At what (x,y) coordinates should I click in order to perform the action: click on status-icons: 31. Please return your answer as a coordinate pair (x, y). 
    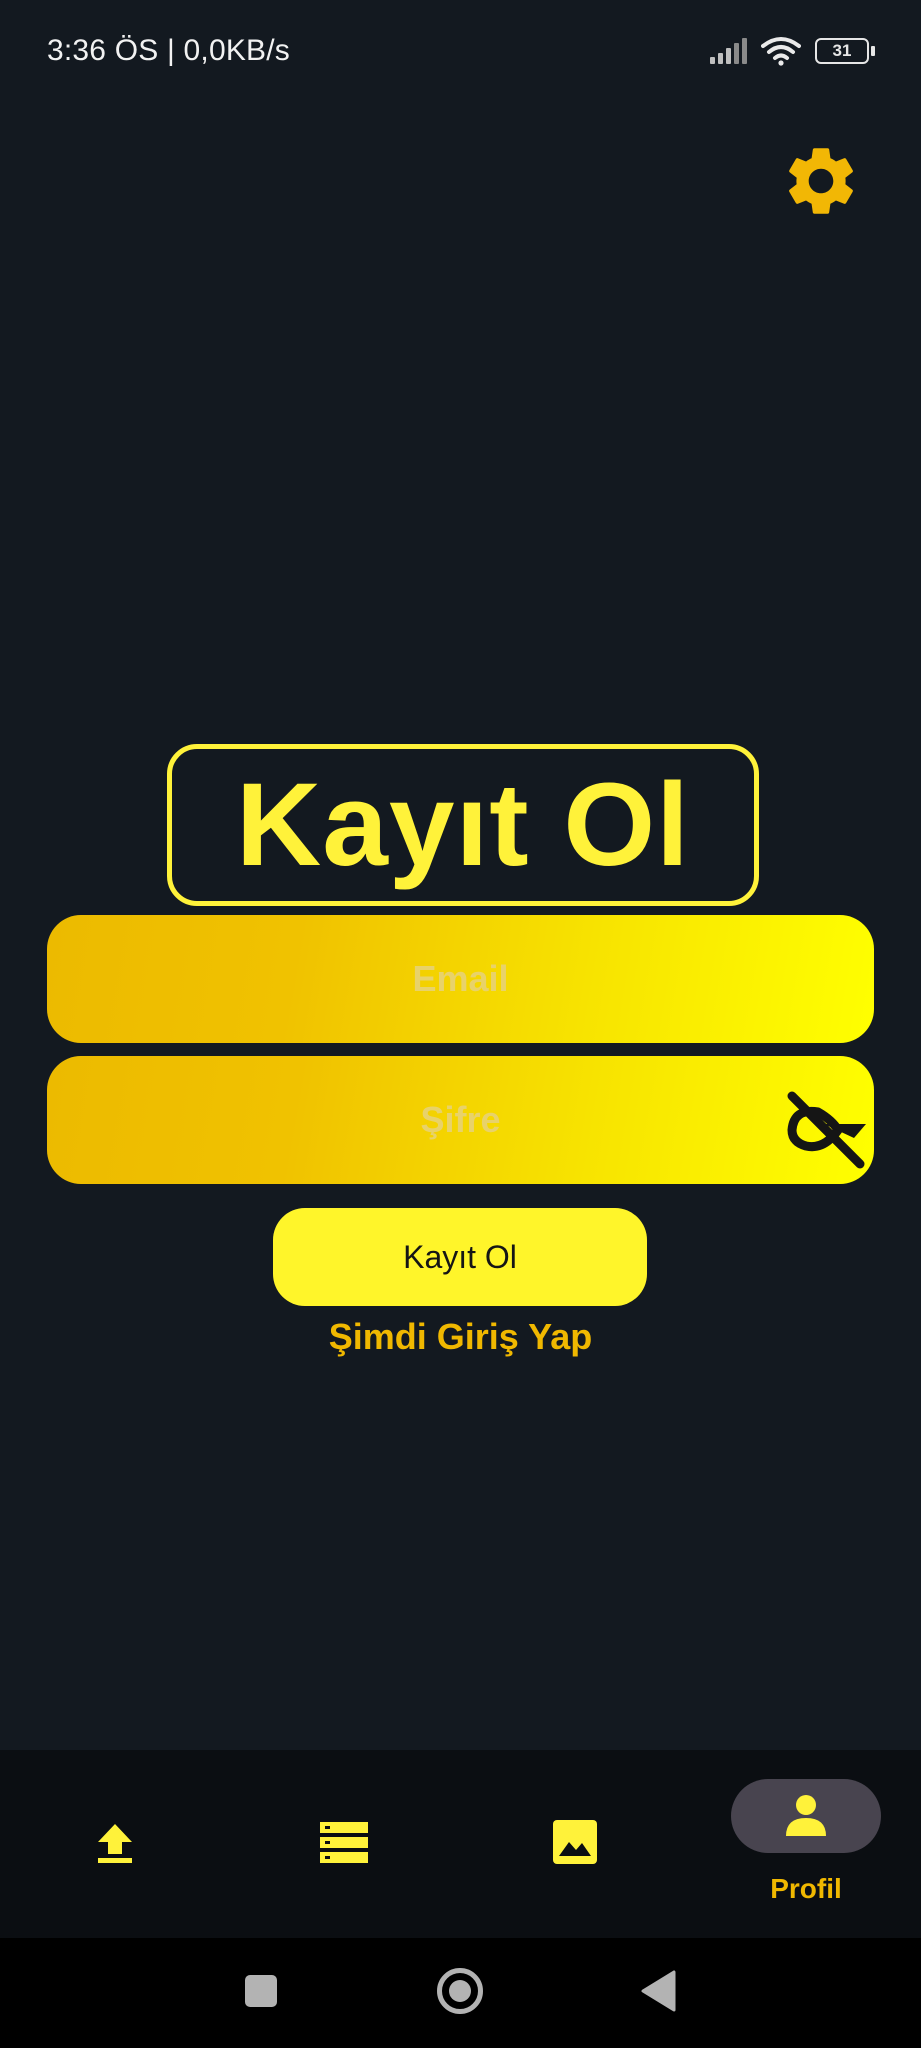
    Looking at the image, I should click on (792, 51).